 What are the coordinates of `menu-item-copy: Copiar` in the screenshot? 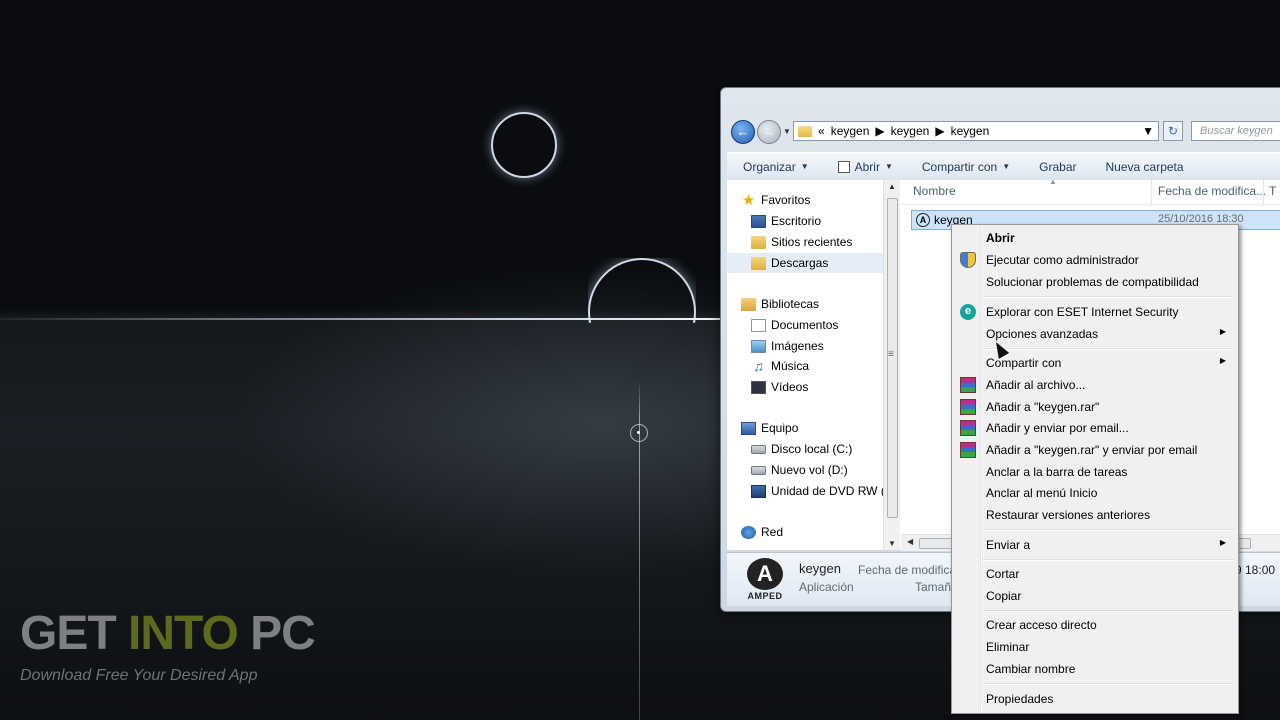 It's located at (1095, 596).